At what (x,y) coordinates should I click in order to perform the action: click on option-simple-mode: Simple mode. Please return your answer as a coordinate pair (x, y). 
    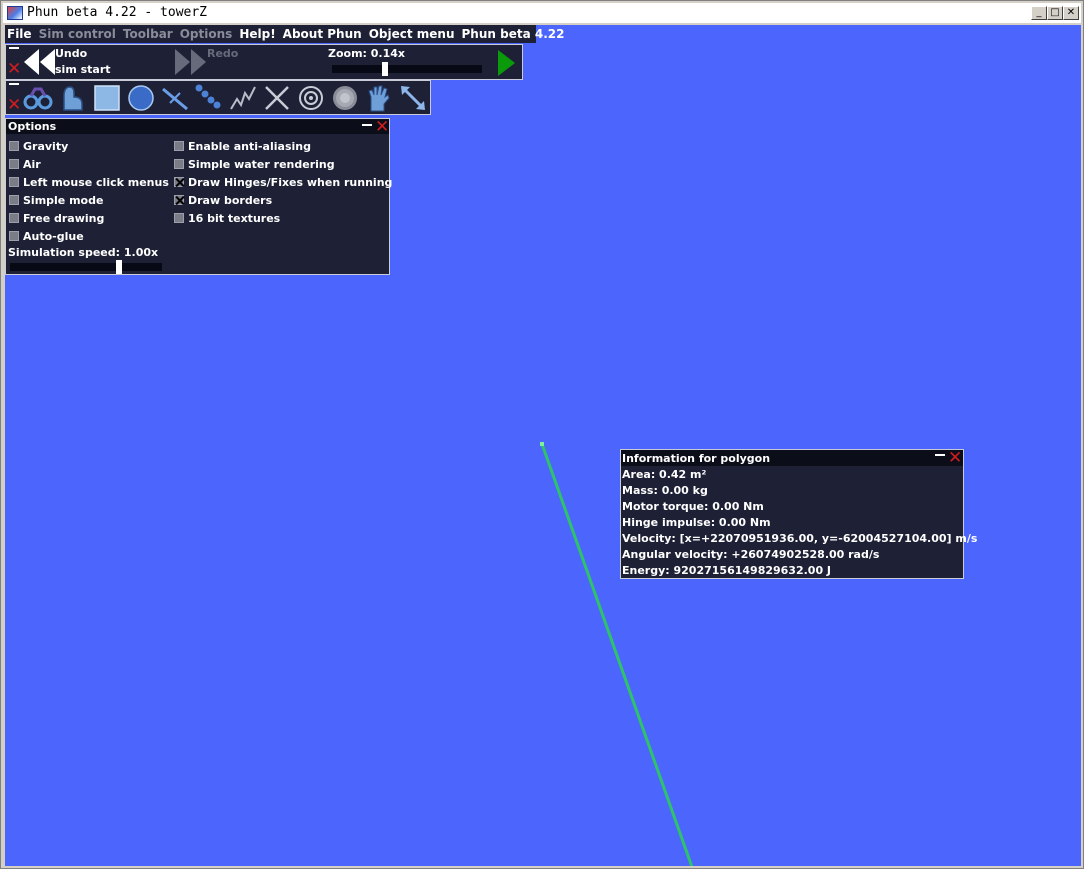
    Looking at the image, I should click on (56, 200).